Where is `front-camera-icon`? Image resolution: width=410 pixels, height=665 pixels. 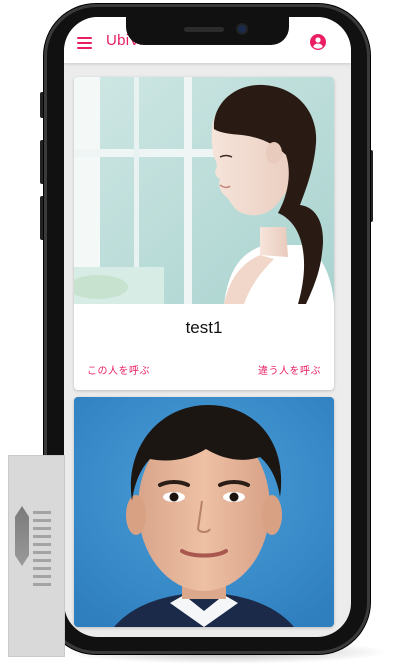 front-camera-icon is located at coordinates (242, 29).